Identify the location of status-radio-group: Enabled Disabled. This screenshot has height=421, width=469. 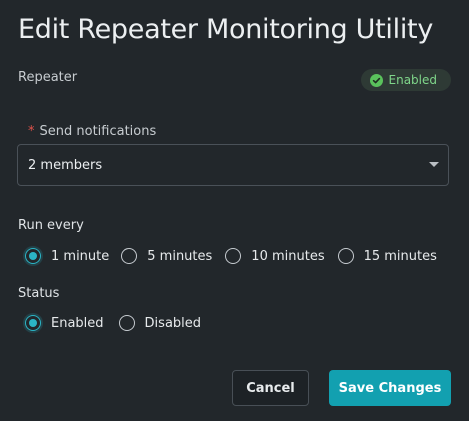
(113, 323).